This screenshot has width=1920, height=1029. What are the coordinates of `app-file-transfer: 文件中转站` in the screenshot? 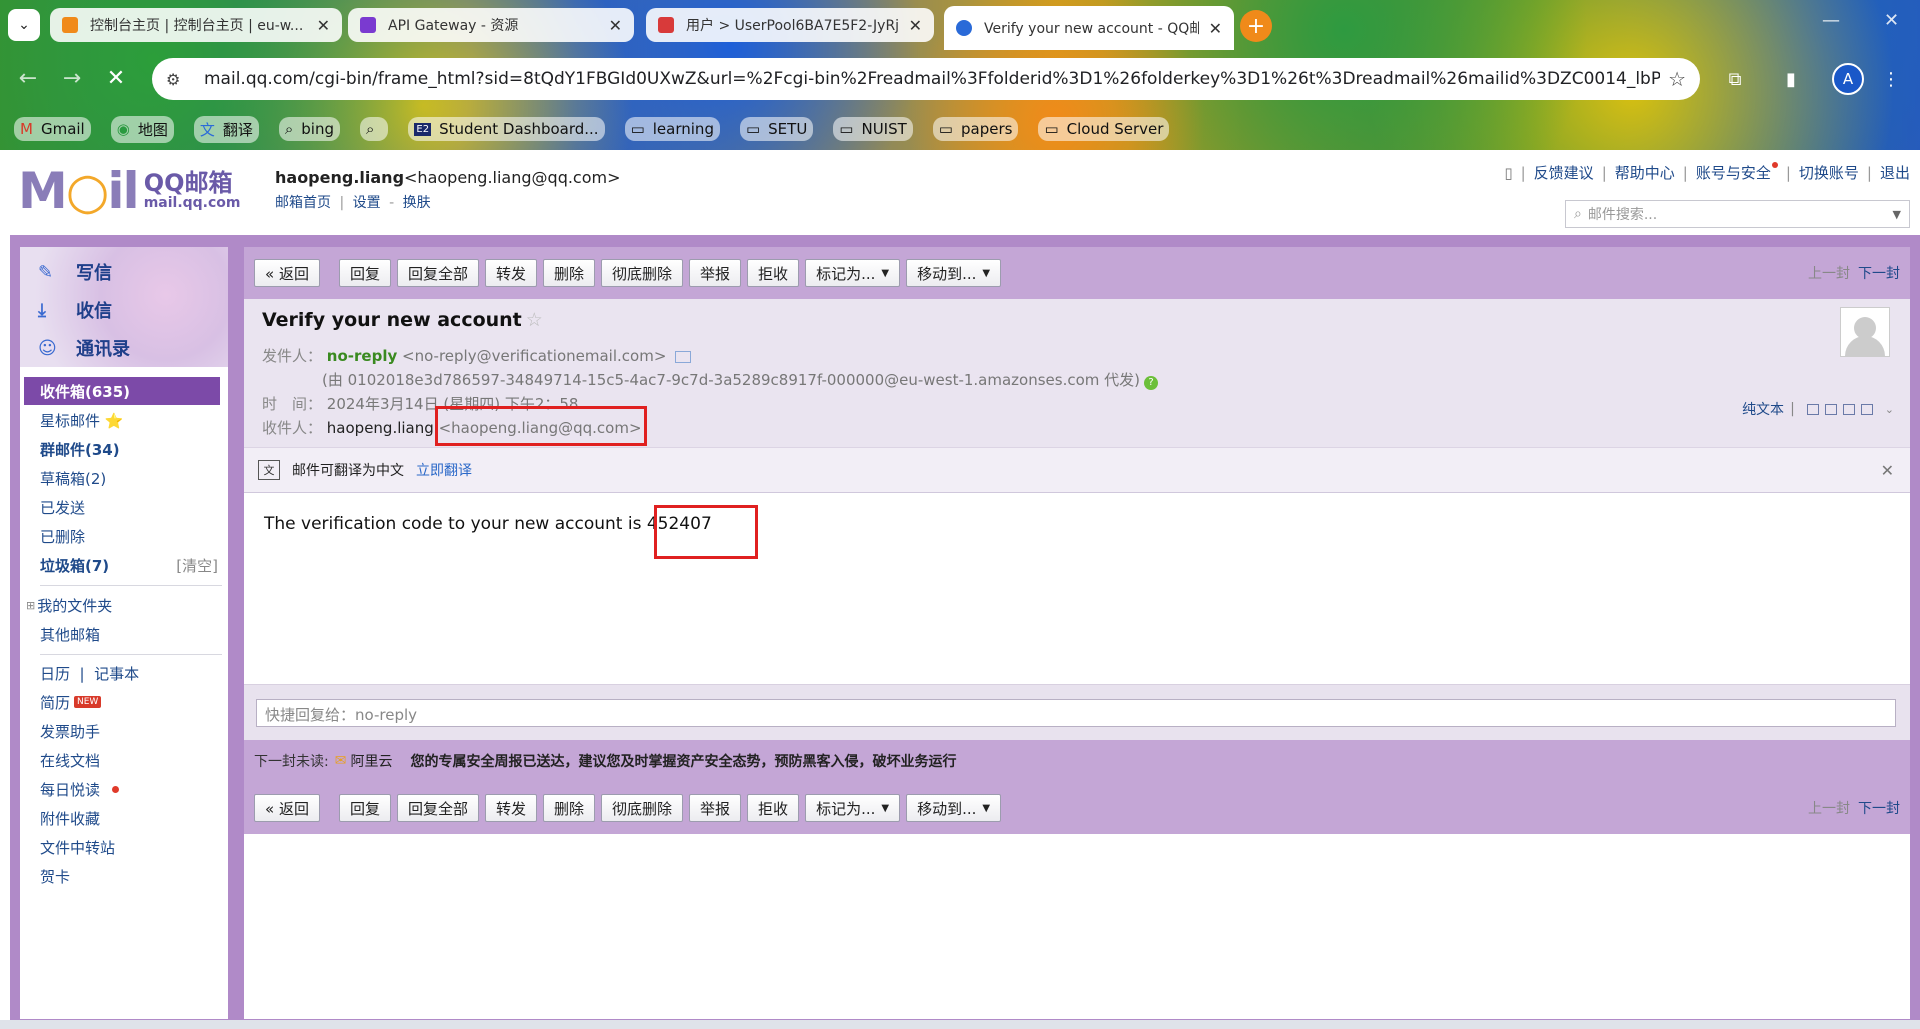 It's located at (124, 847).